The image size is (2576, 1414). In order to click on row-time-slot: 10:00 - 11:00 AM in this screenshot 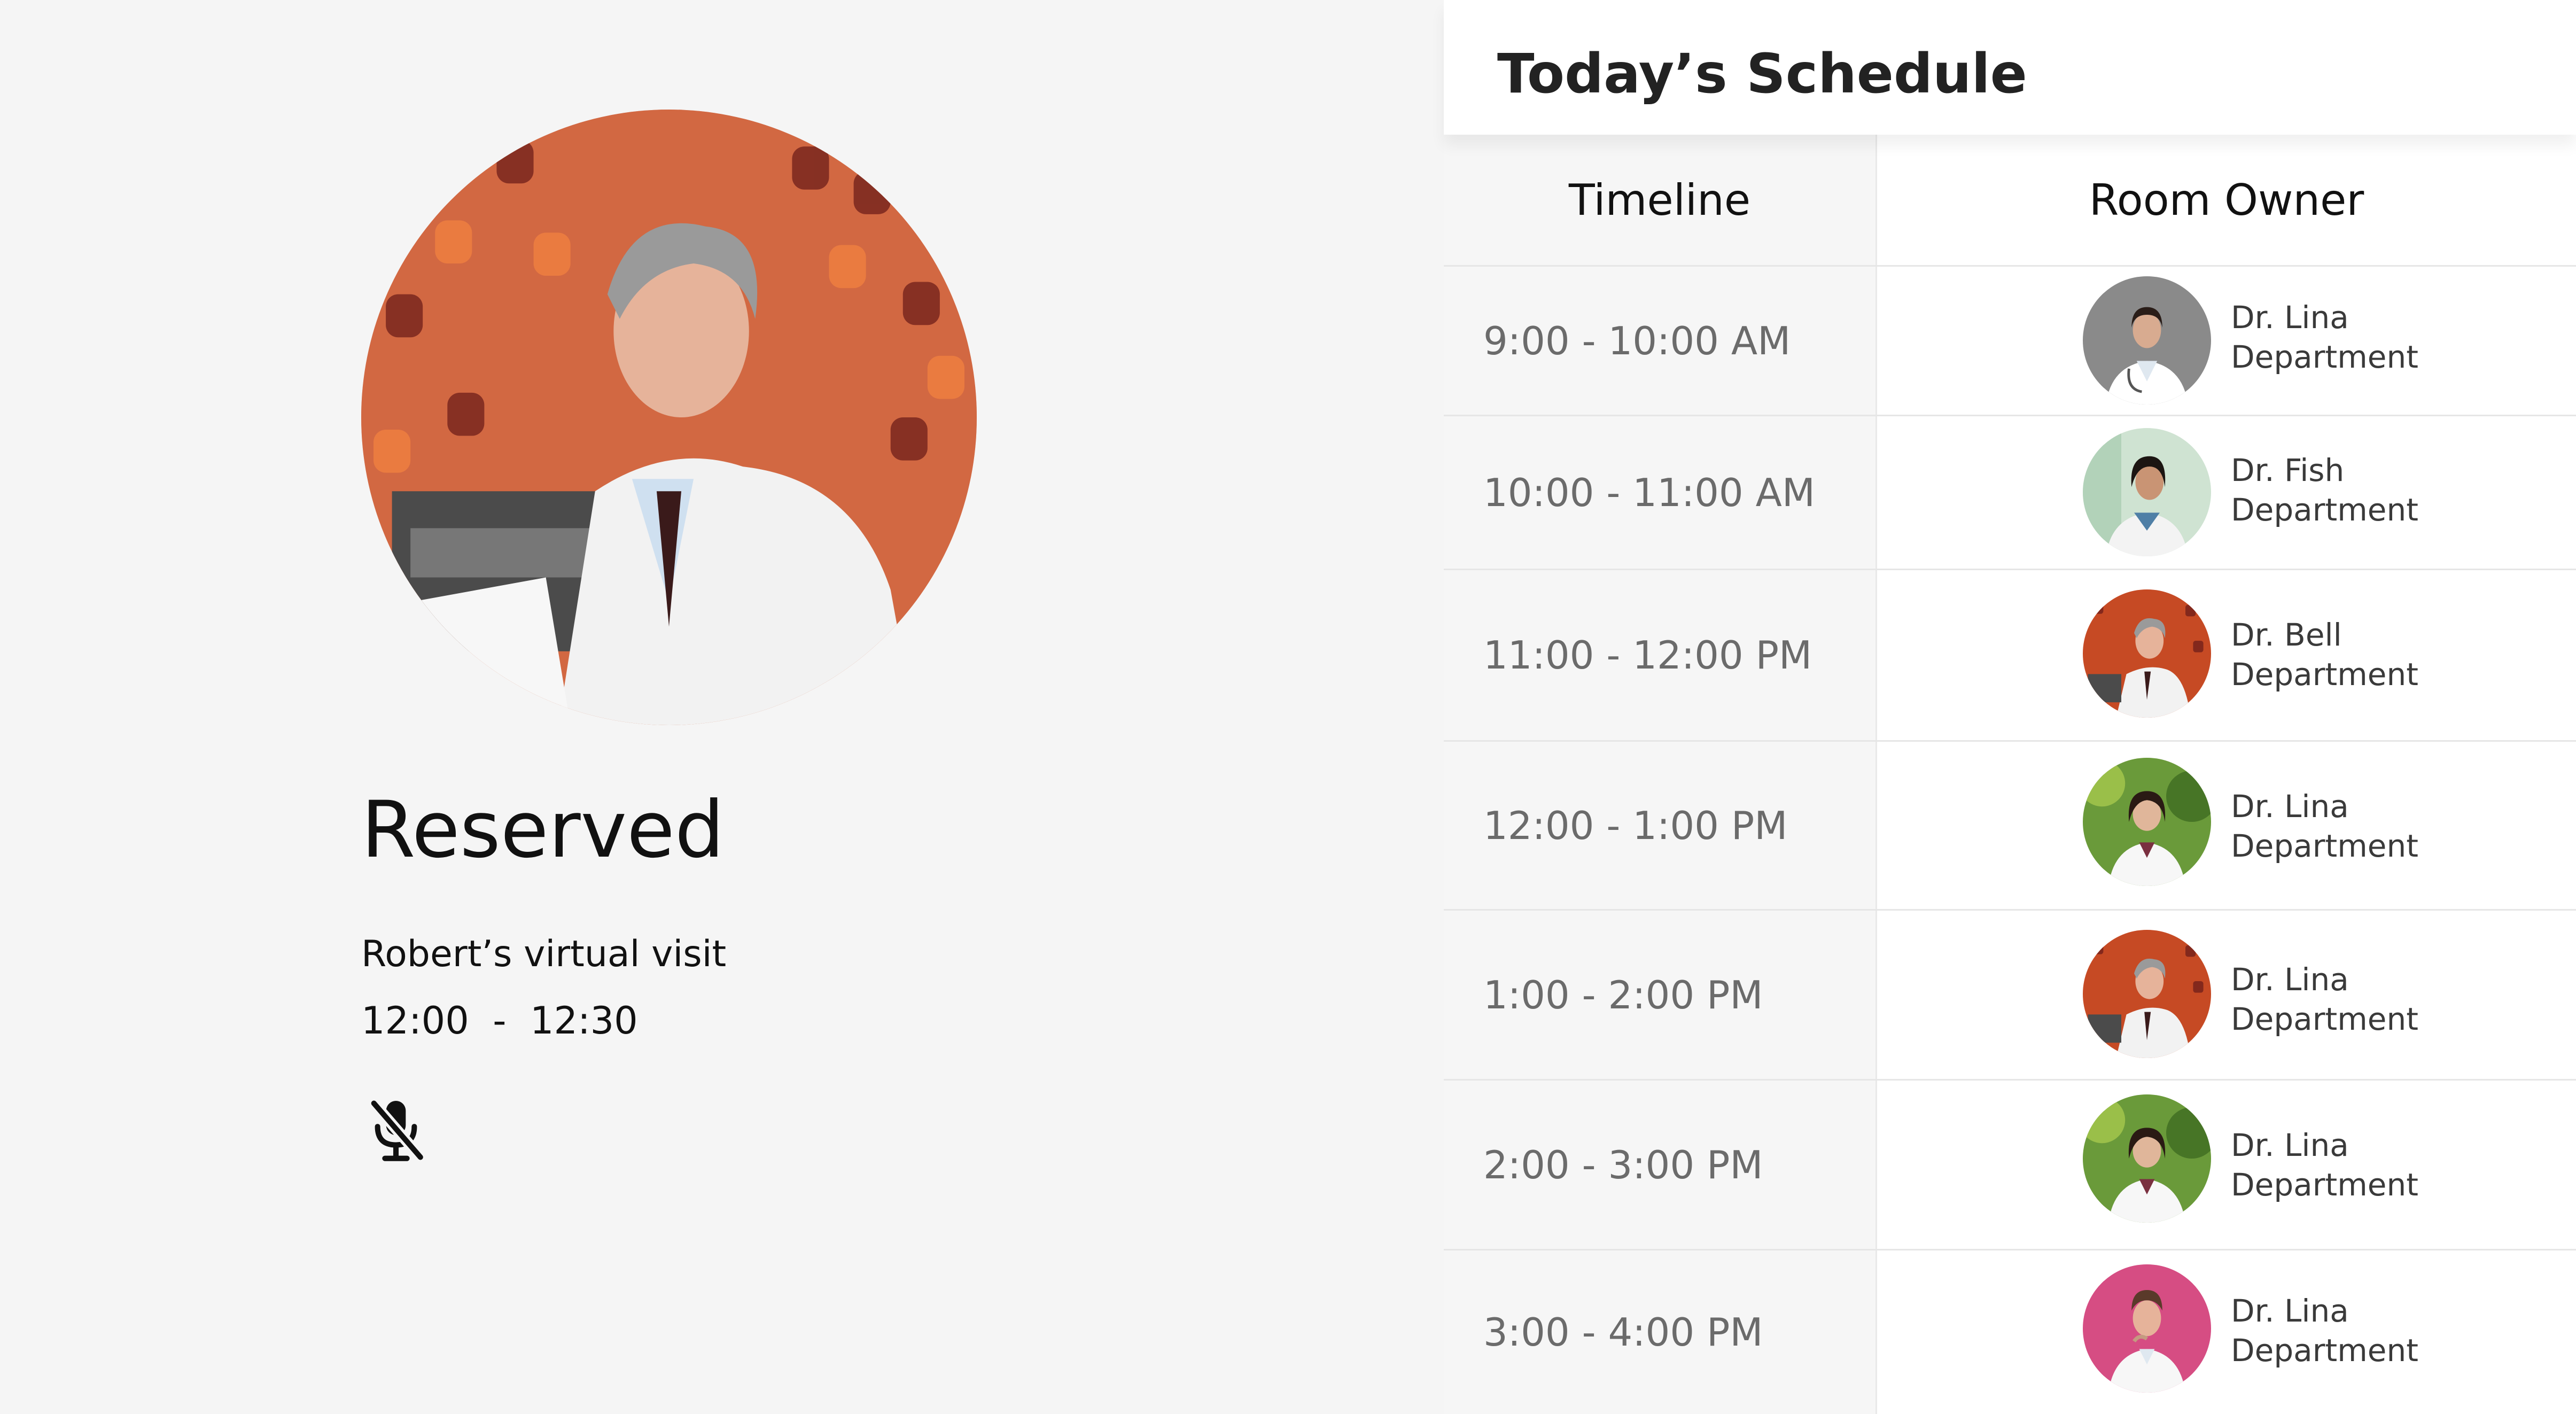, I will do `click(1649, 493)`.